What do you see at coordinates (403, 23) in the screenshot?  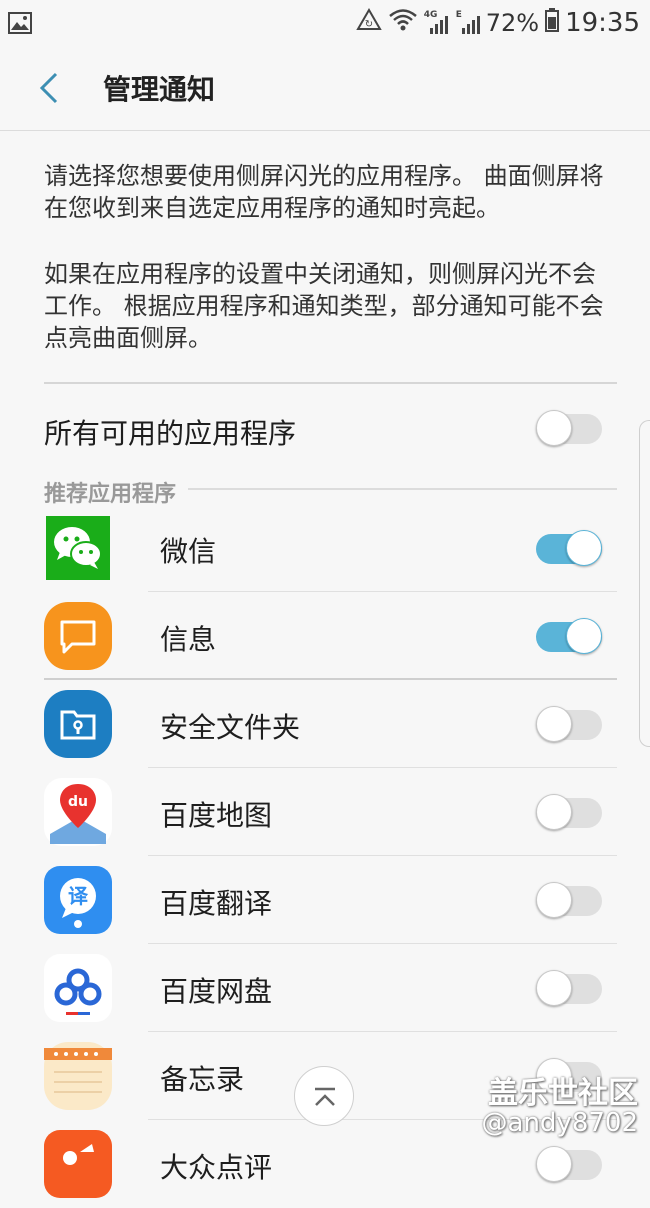 I see `wifi-icon` at bounding box center [403, 23].